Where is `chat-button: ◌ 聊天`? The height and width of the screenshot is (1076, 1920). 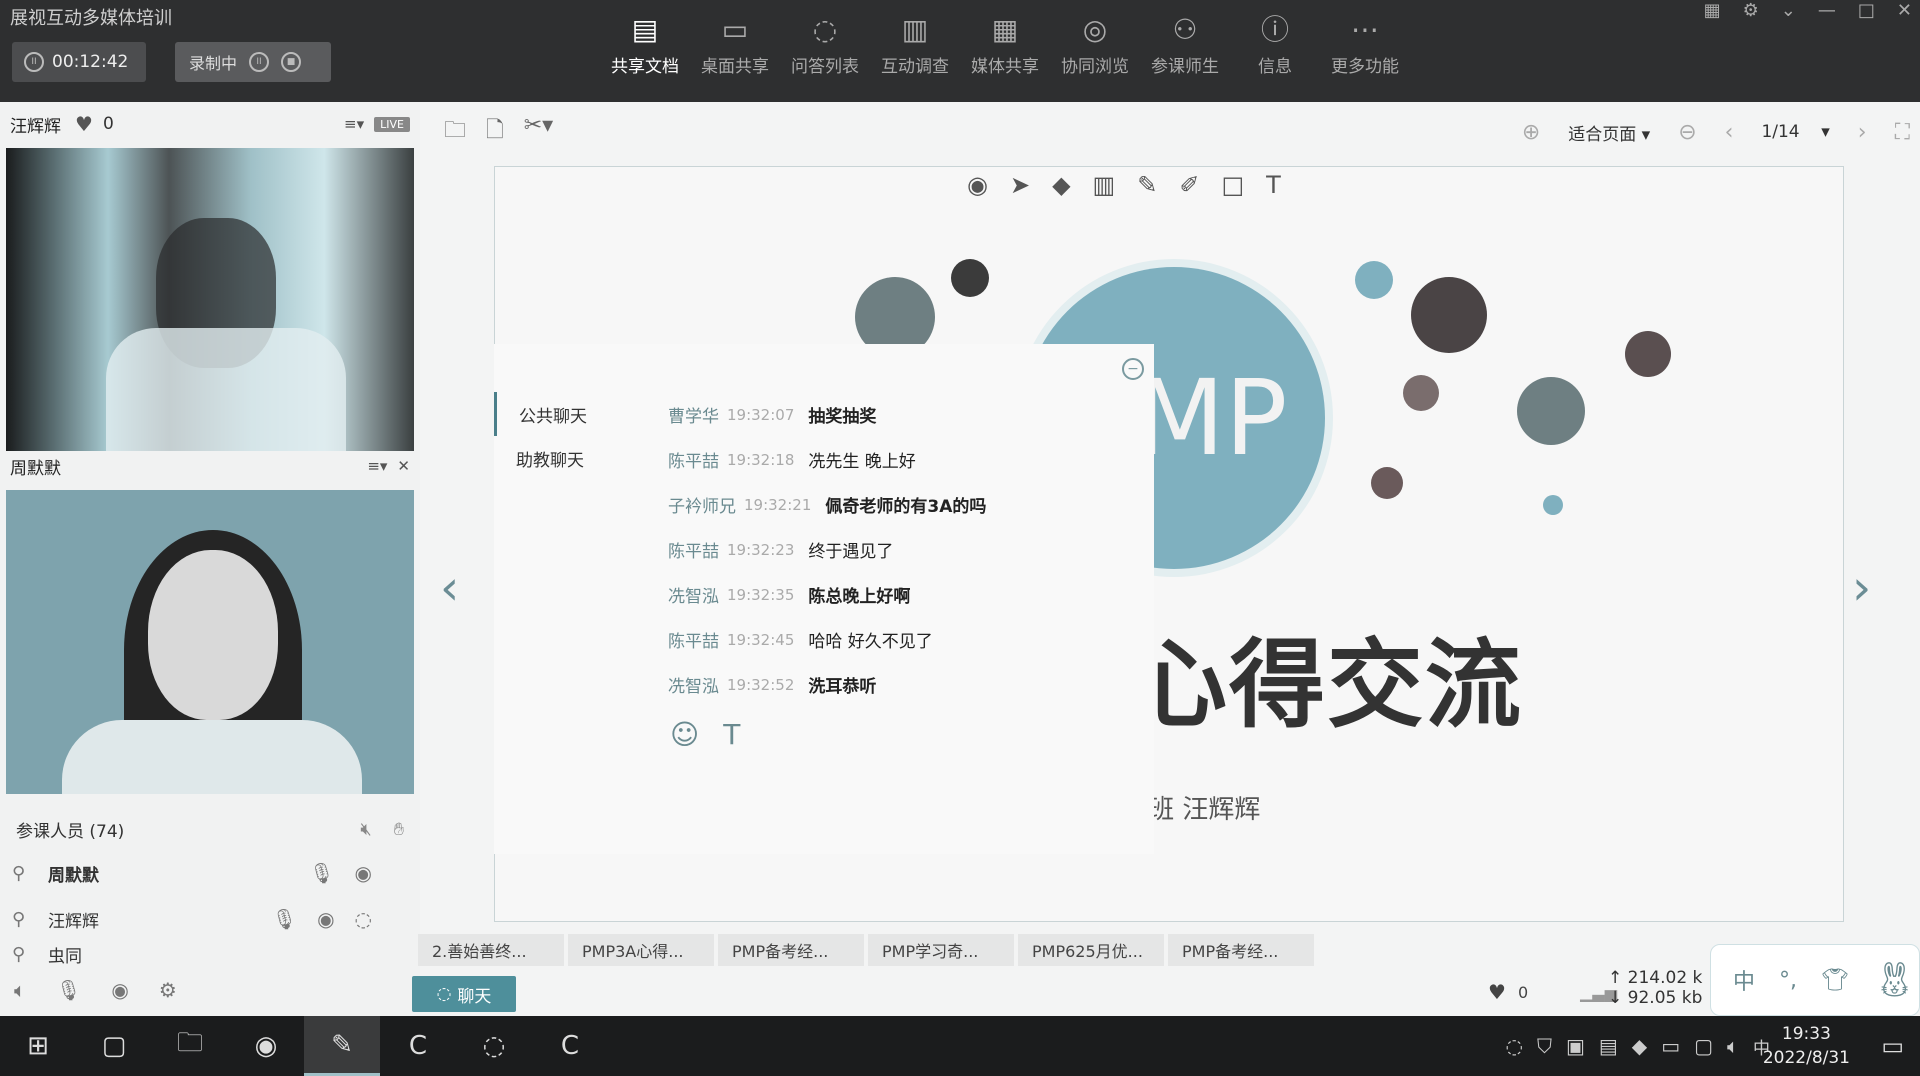 chat-button: ◌ 聊天 is located at coordinates (464, 994).